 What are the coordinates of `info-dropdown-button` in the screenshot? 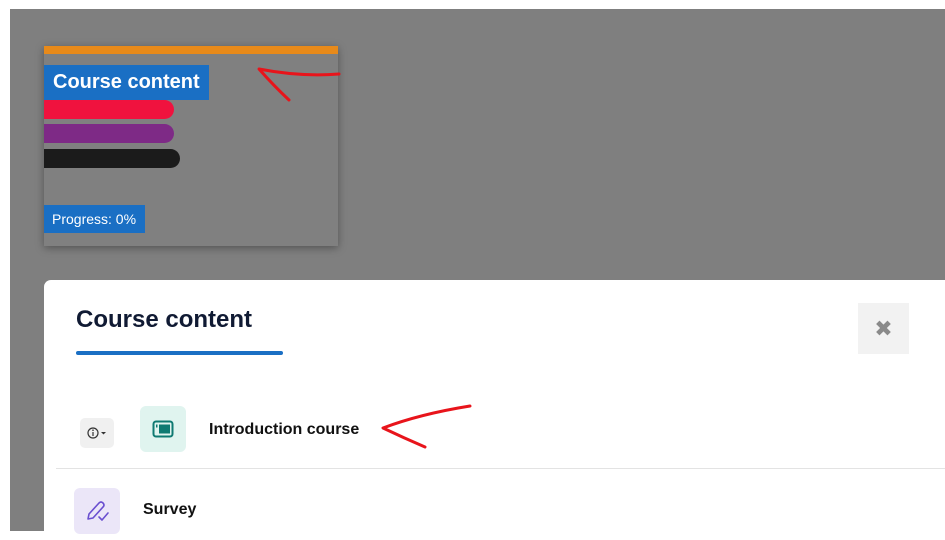 It's located at (97, 433).